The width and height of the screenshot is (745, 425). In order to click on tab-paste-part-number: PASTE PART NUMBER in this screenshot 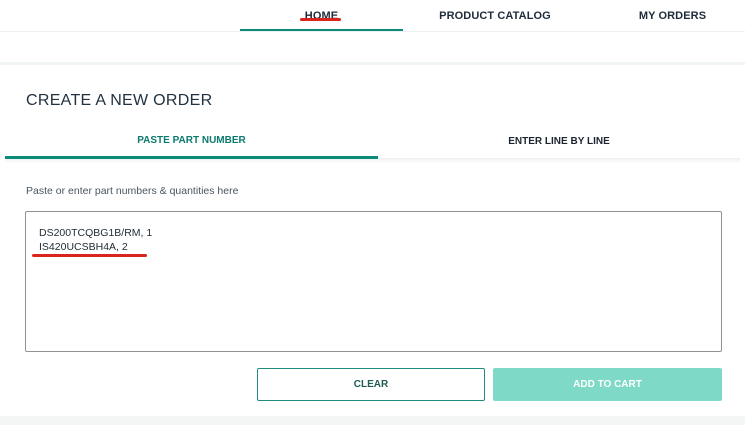, I will do `click(191, 142)`.